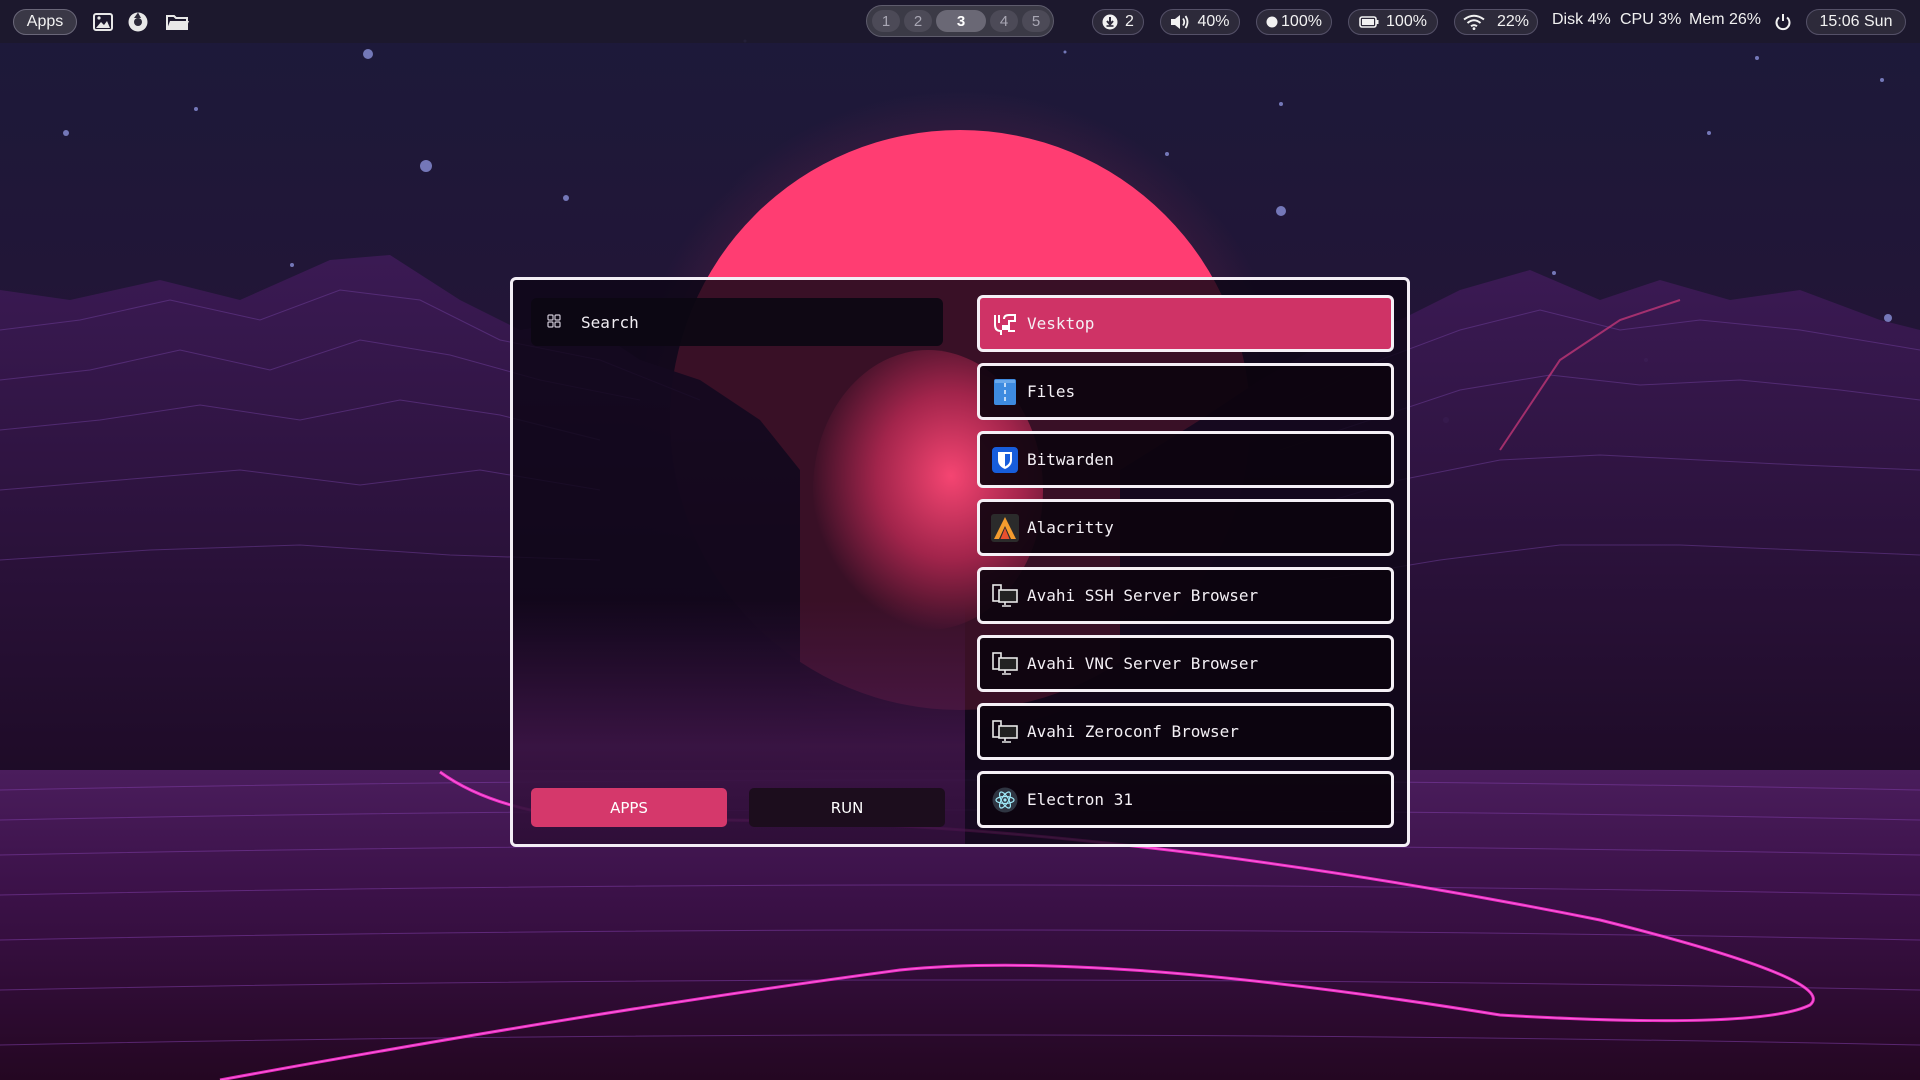  I want to click on search-placeholder: Search, so click(610, 322).